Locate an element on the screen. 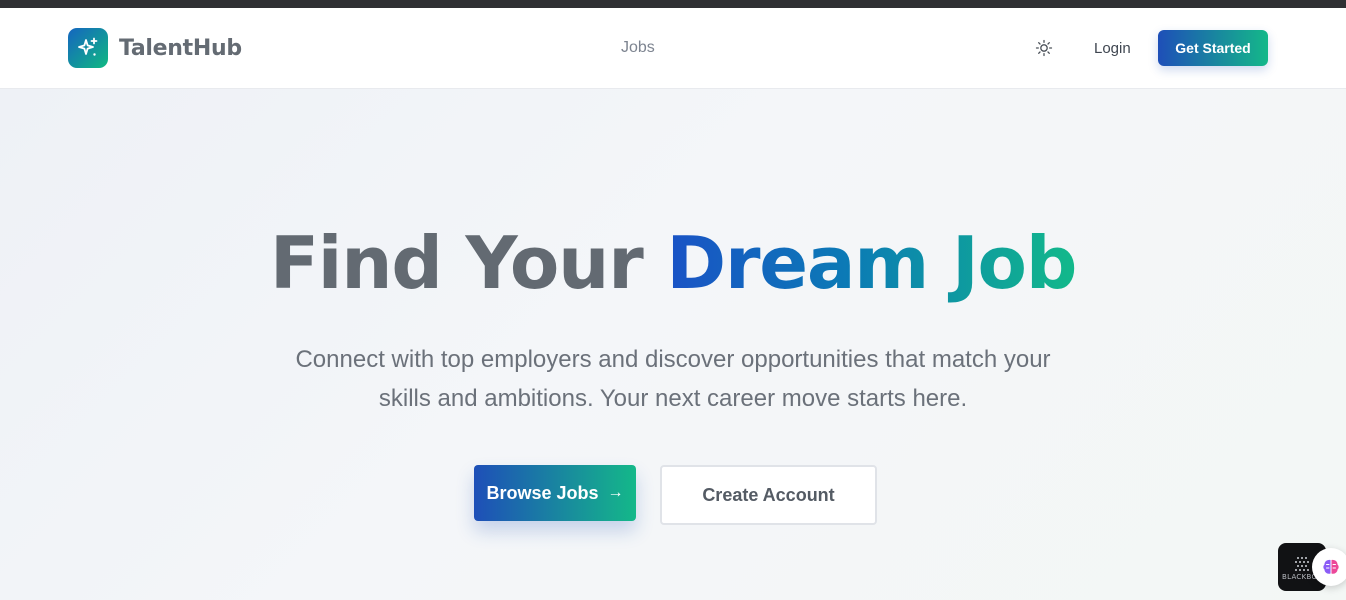  hero-title-highlight: Dream Job is located at coordinates (871, 263).